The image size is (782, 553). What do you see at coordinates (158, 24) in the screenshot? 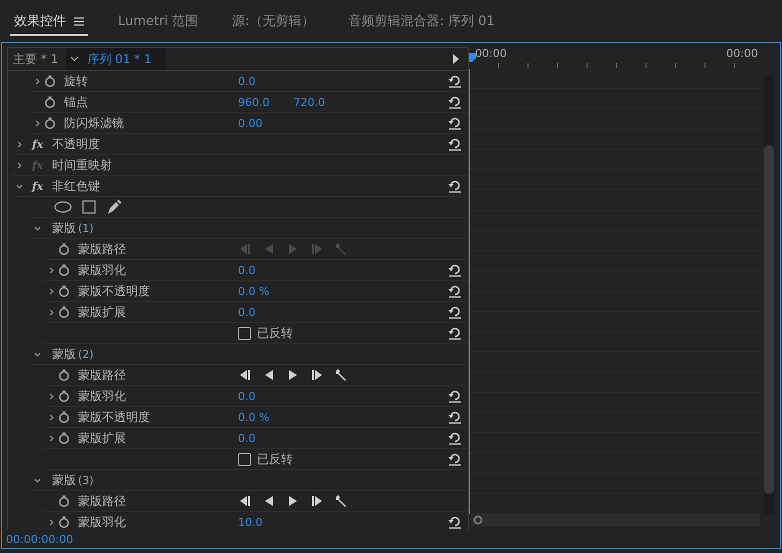
I see `panel-tab: Lumetri 范围` at bounding box center [158, 24].